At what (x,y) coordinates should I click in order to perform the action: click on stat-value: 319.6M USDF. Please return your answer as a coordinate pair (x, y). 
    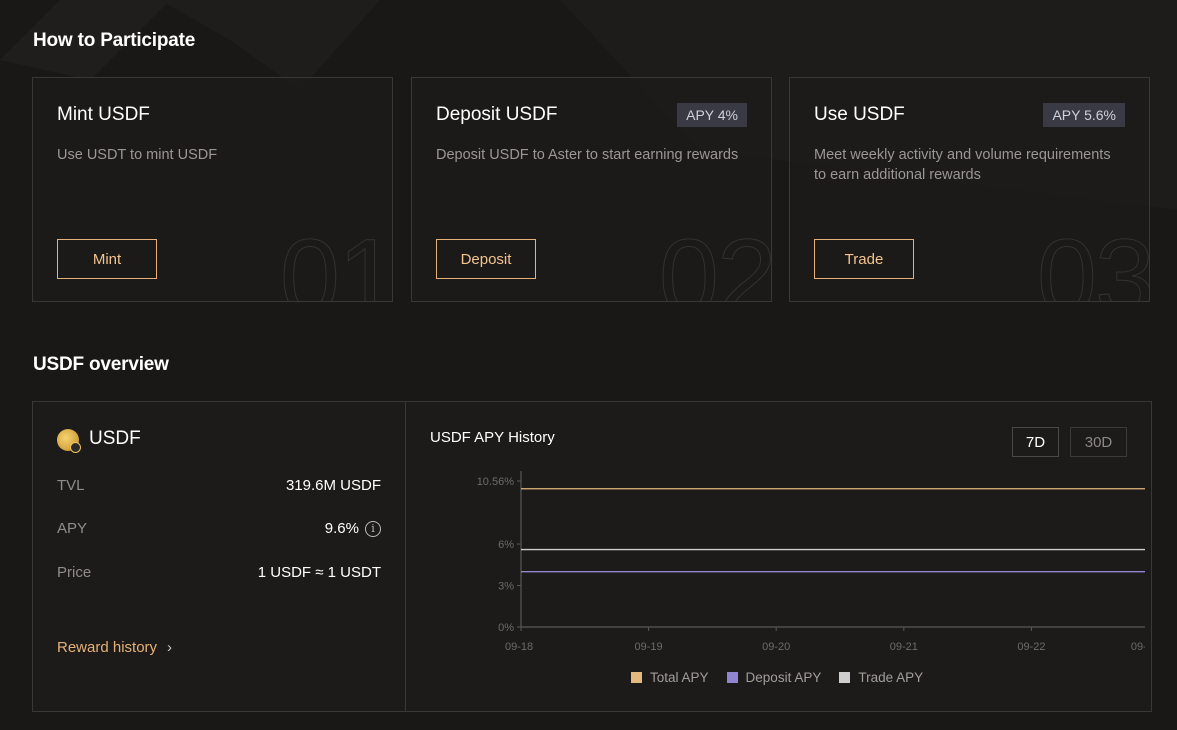
    Looking at the image, I should click on (333, 485).